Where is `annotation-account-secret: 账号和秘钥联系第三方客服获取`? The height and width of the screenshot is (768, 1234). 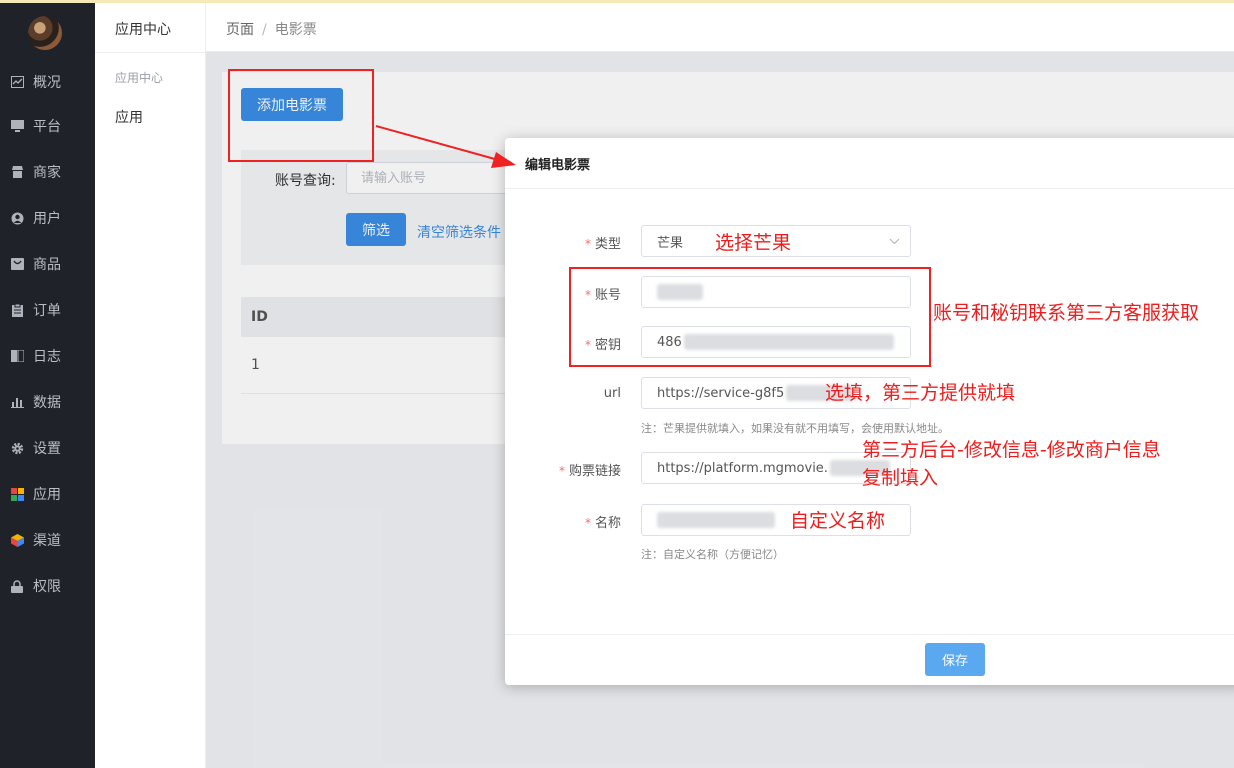 annotation-account-secret: 账号和秘钥联系第三方客服获取 is located at coordinates (1066, 313).